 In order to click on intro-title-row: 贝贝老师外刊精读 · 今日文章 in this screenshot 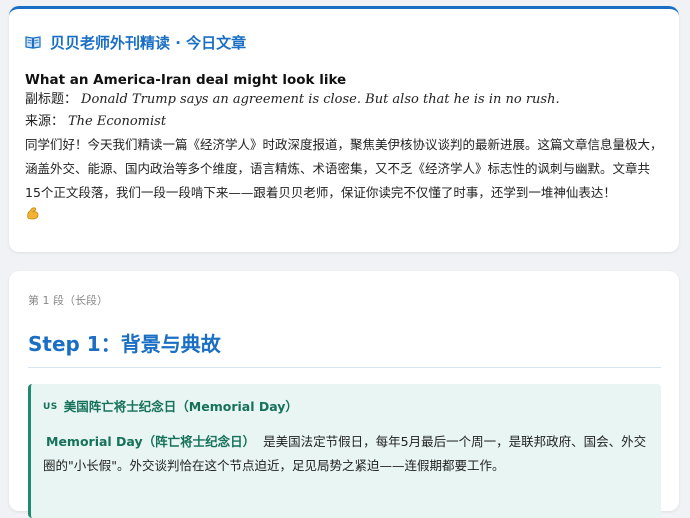, I will do `click(344, 42)`.